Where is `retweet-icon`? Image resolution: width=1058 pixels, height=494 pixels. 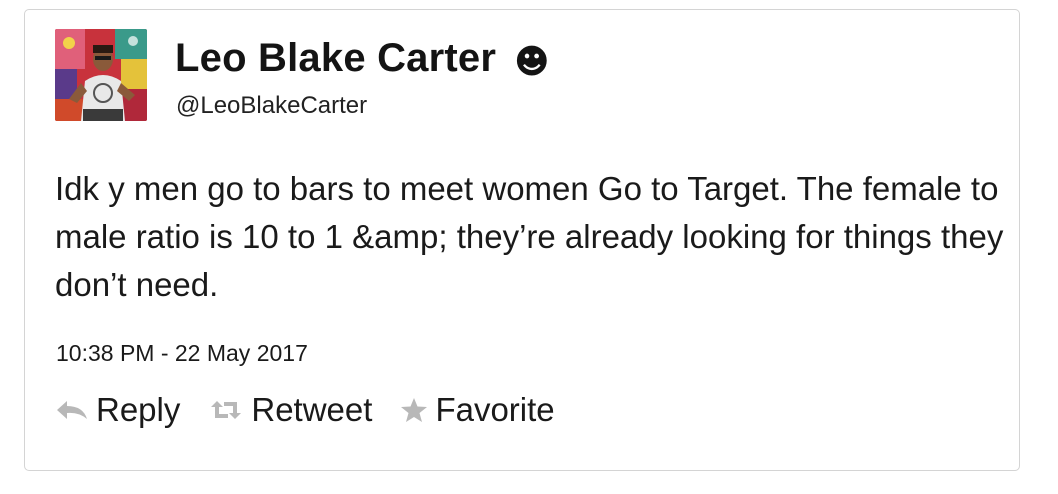
retweet-icon is located at coordinates (226, 410).